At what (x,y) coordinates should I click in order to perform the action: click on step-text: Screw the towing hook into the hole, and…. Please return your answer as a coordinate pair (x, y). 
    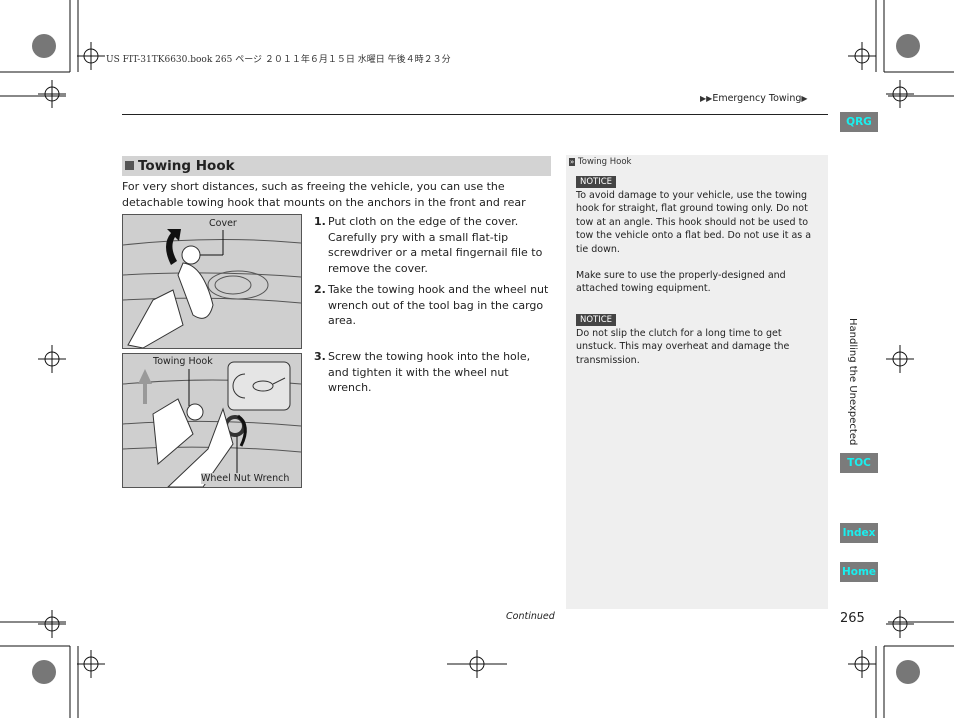
    Looking at the image, I should click on (429, 372).